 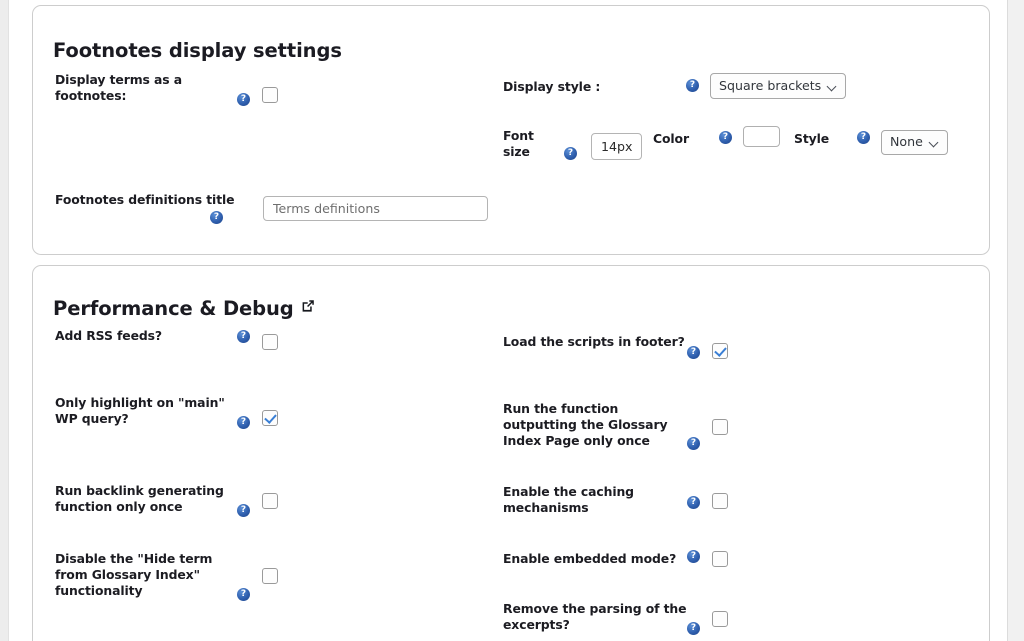 I want to click on style-select: None, so click(x=914, y=142).